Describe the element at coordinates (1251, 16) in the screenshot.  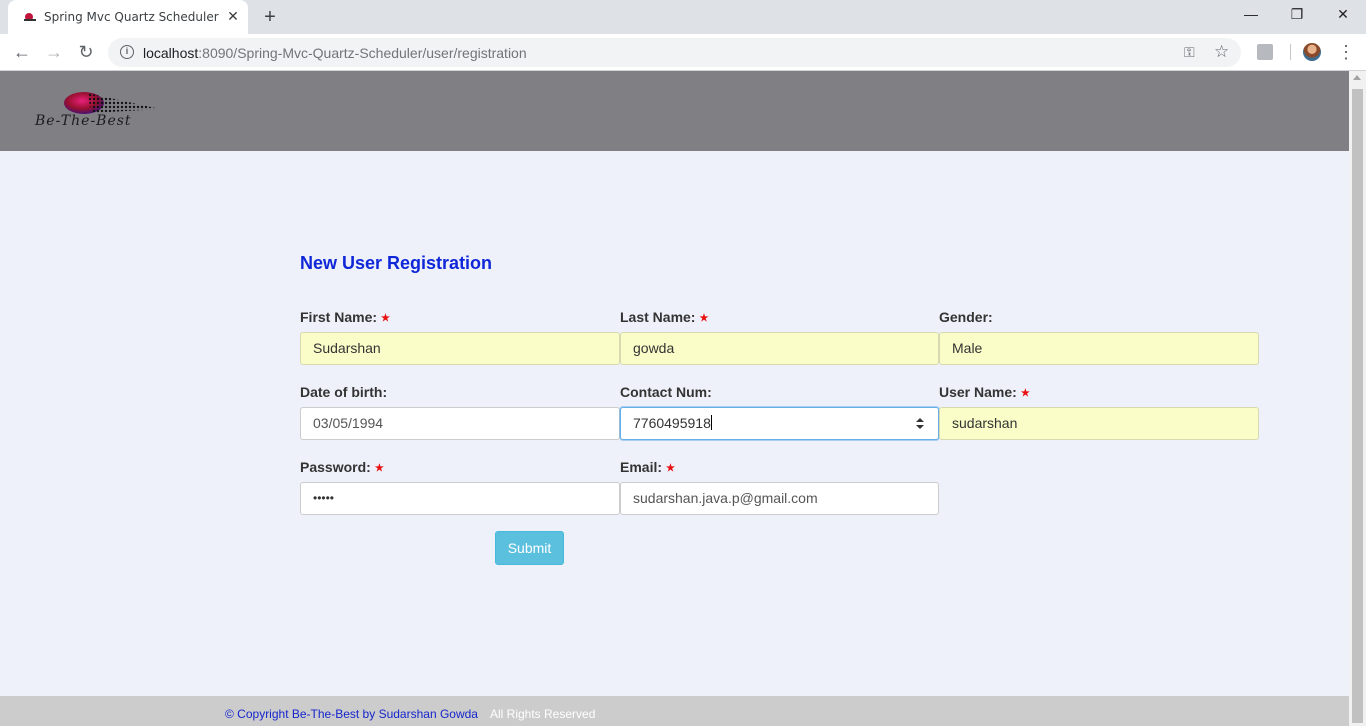
I see `window-minimize-button: —` at that location.